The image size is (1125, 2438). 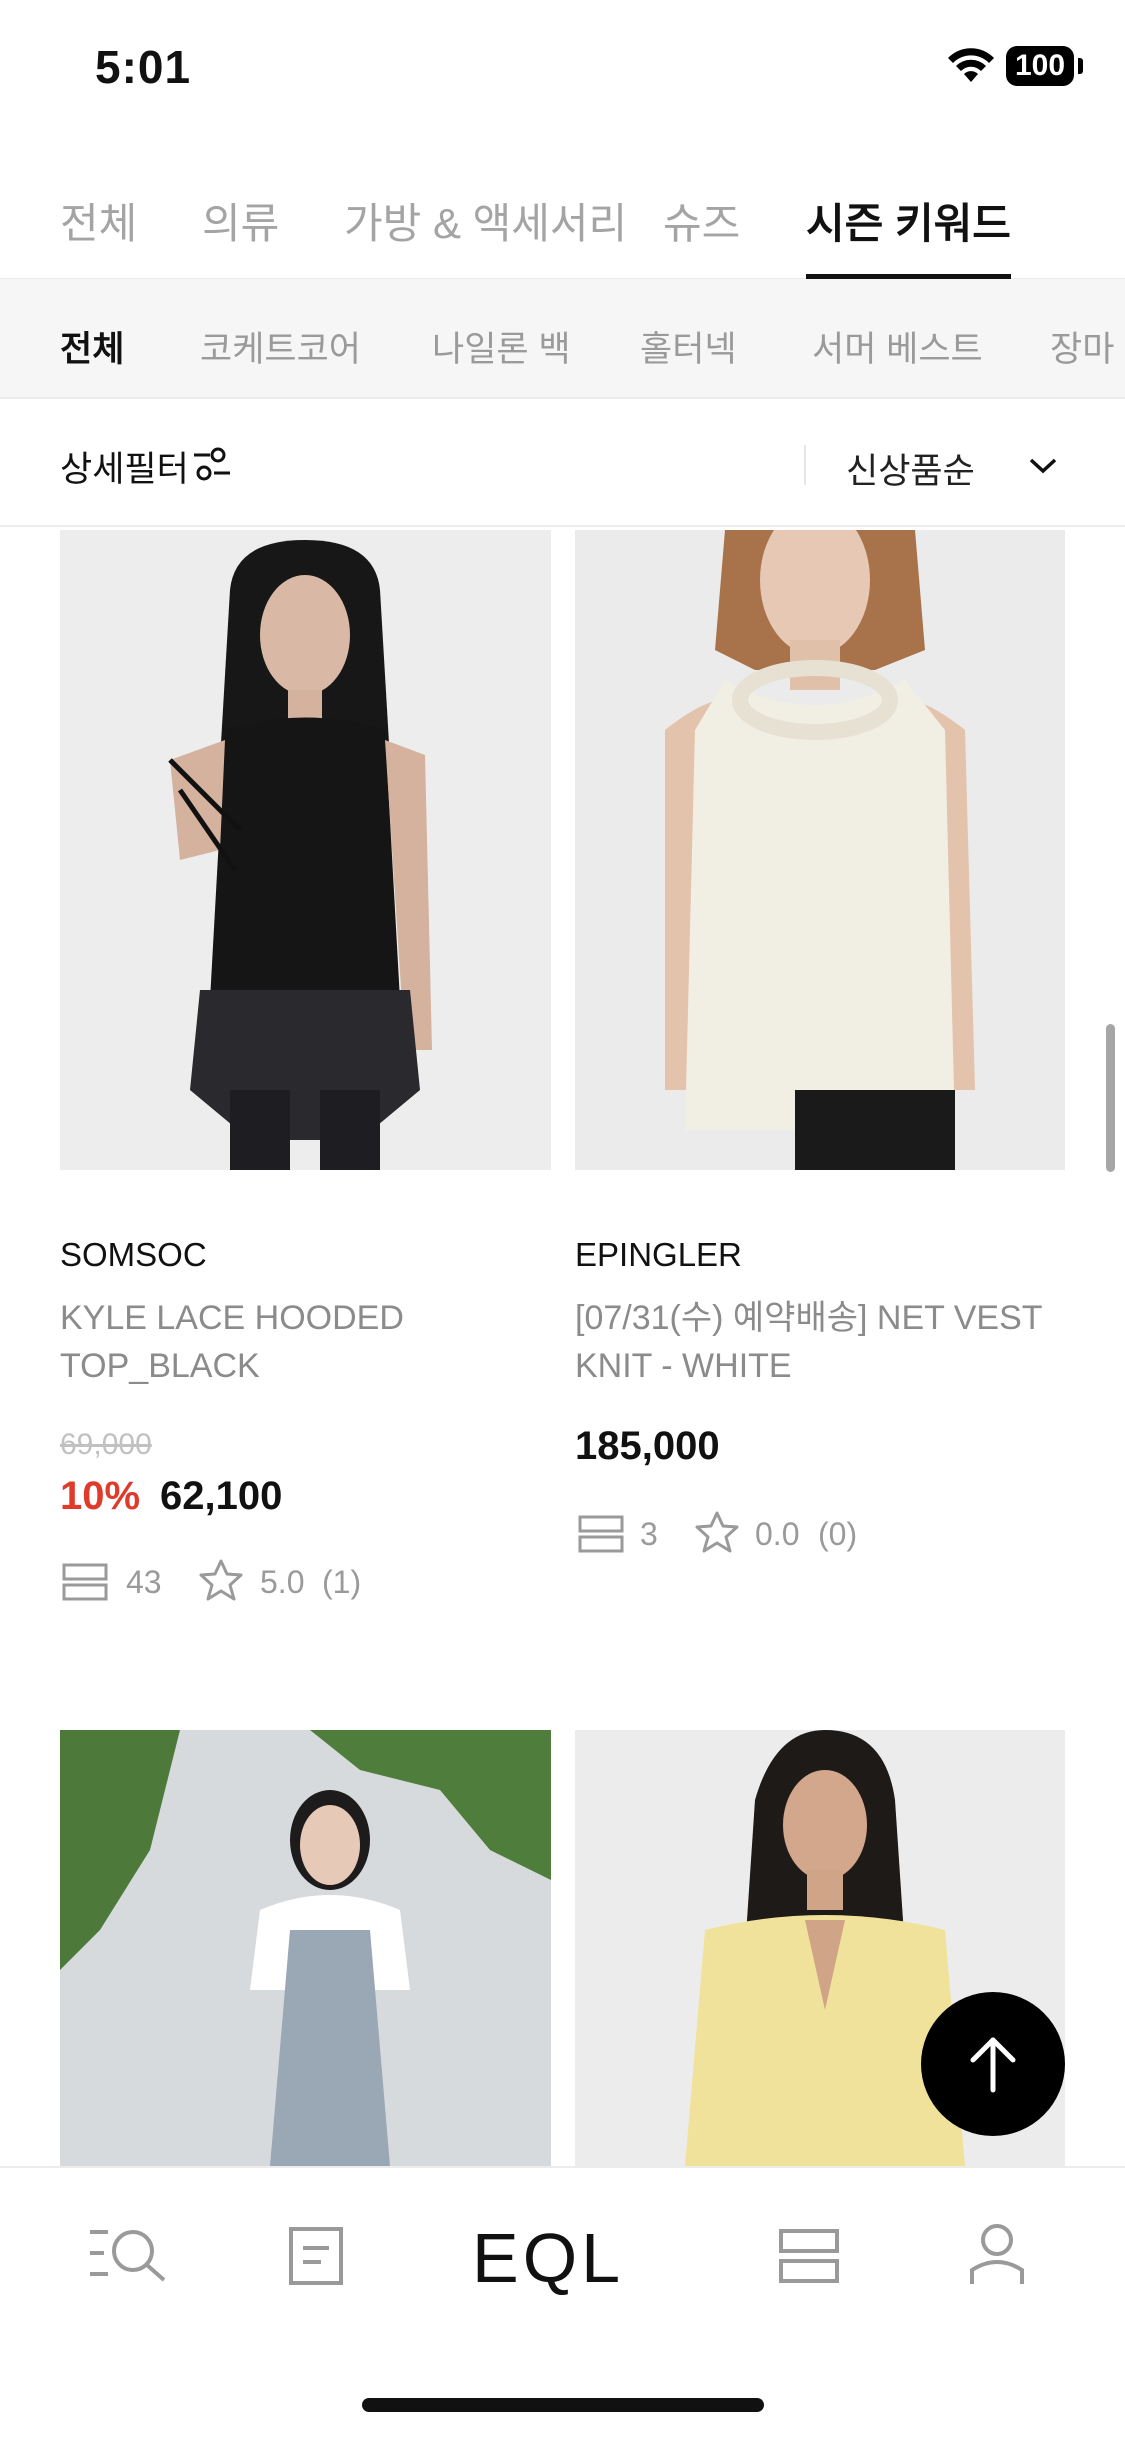 I want to click on discount-rate: 10%, so click(x=100, y=1496).